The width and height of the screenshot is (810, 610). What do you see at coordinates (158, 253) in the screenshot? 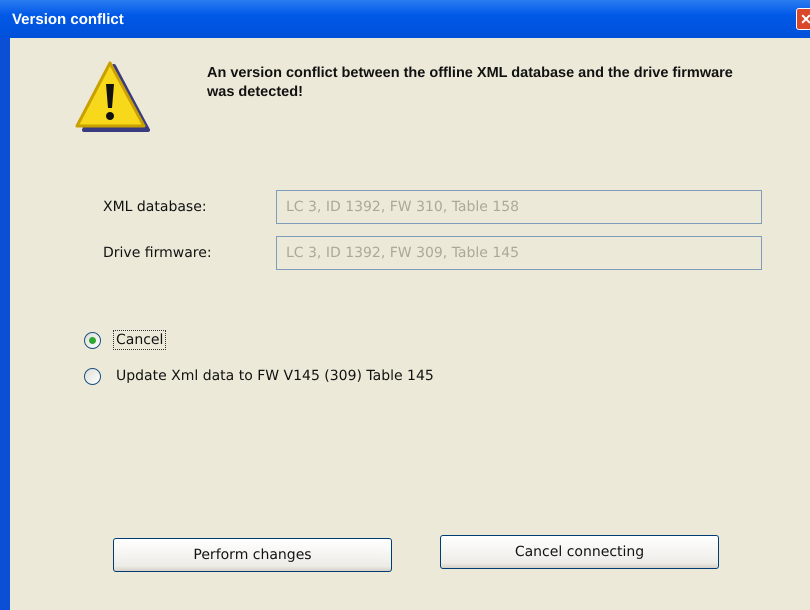
I see `field-label: Drive firmware:` at bounding box center [158, 253].